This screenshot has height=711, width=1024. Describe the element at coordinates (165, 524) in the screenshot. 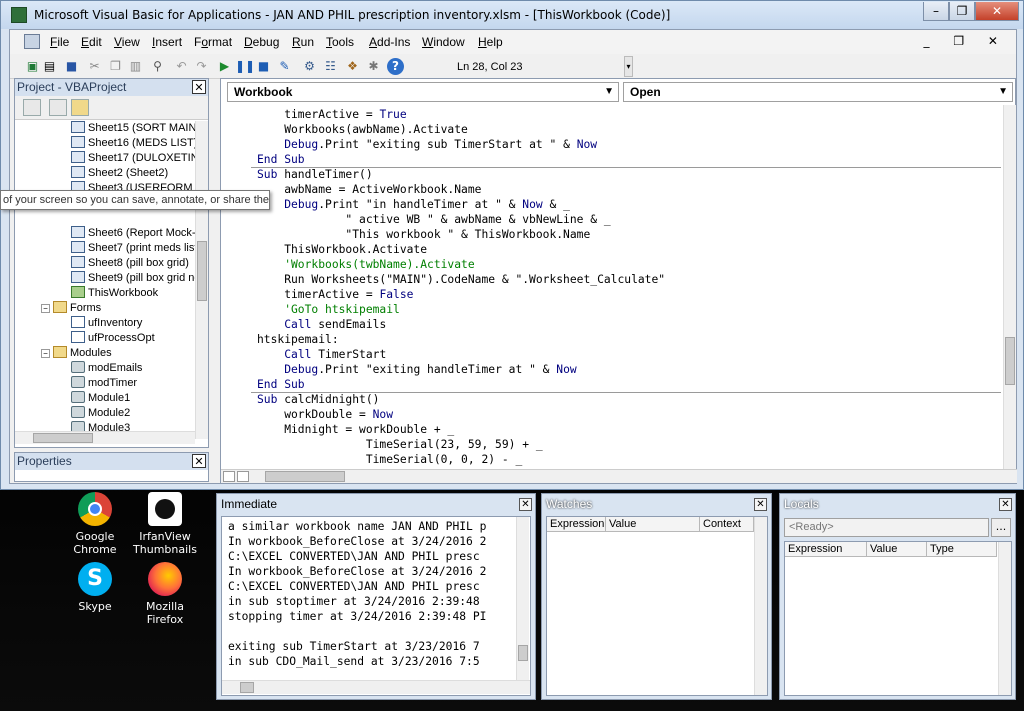

I see `desktop-icon-irfanview: IrfanView Thumbnails` at that location.